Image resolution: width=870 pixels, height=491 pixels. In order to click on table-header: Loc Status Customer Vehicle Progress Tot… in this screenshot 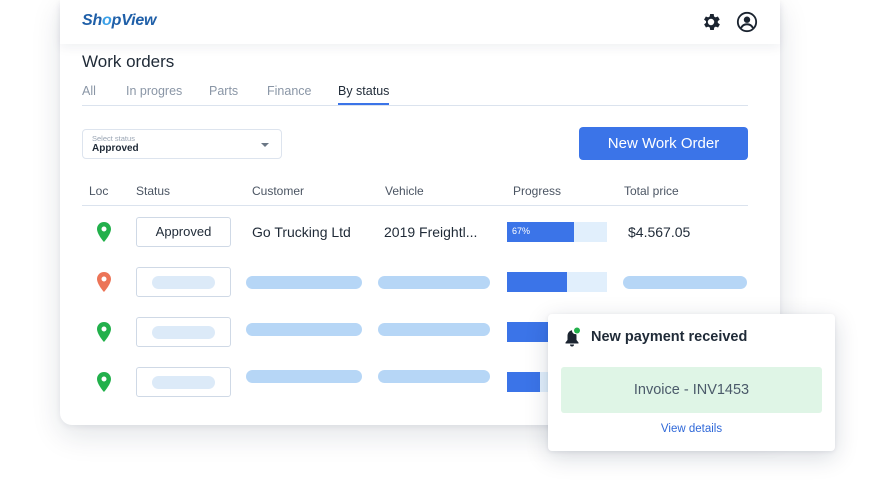, I will do `click(415, 195)`.